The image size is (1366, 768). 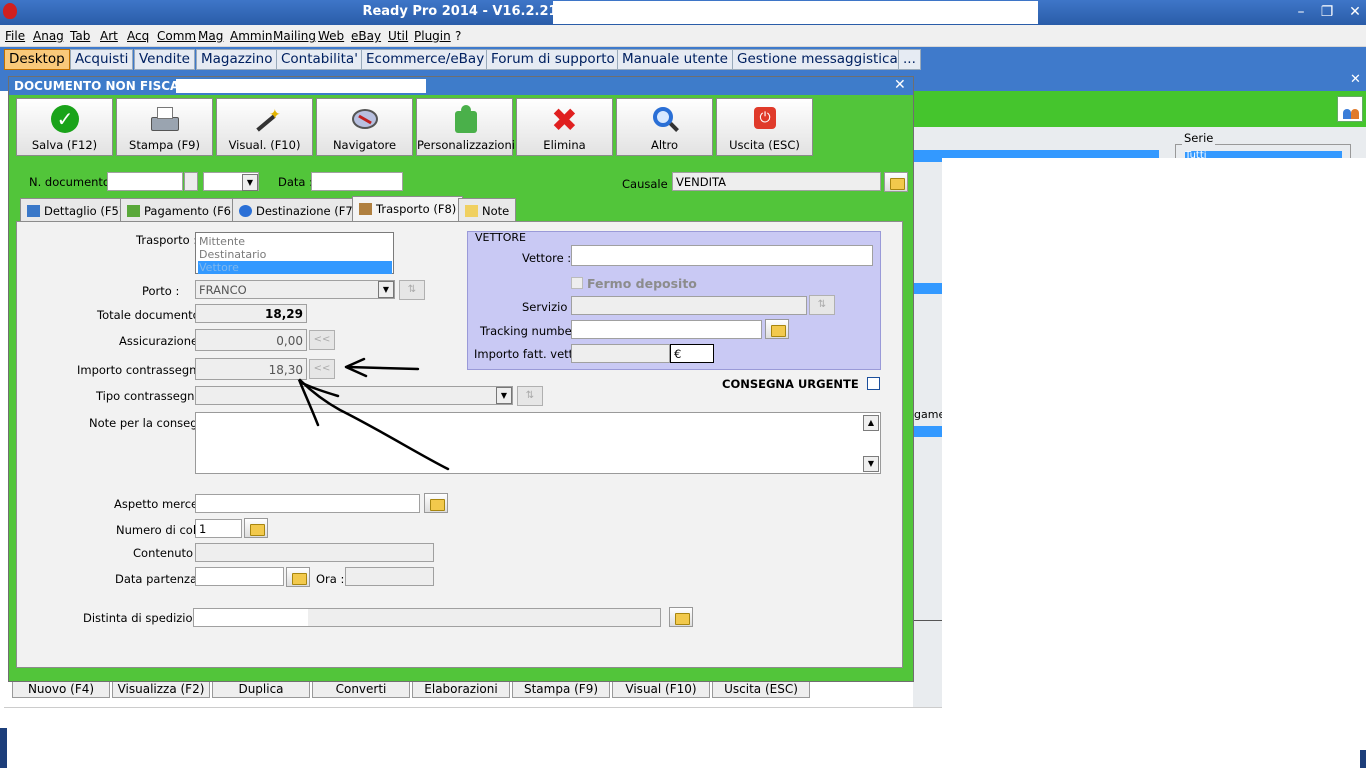 What do you see at coordinates (318, 403) in the screenshot?
I see `arrow-up-head` at bounding box center [318, 403].